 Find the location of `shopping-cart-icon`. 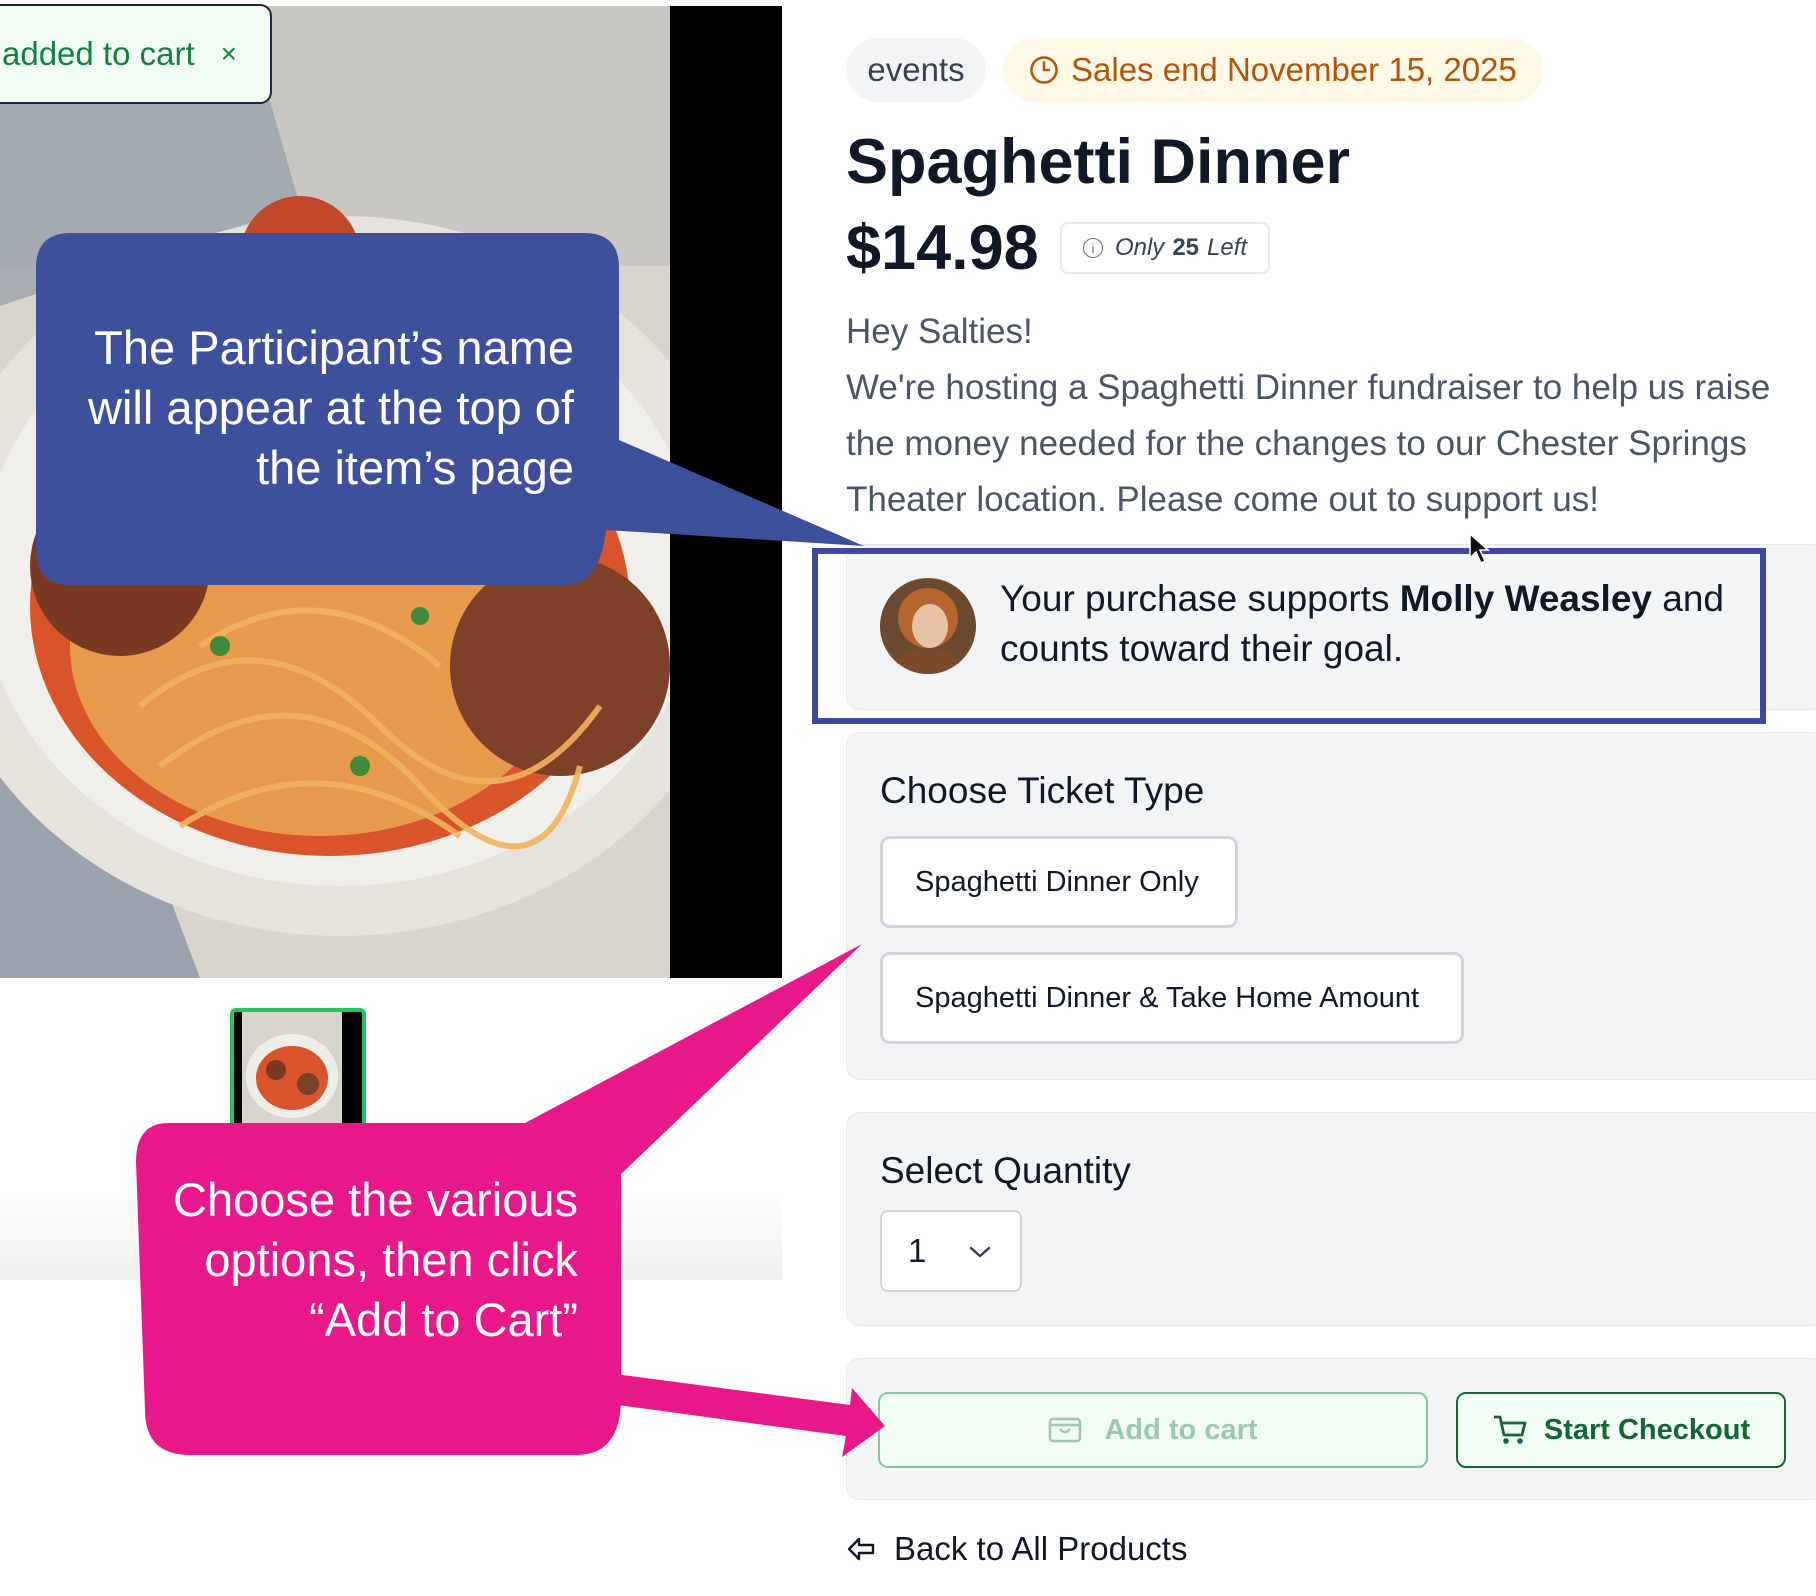

shopping-cart-icon is located at coordinates (1510, 1429).